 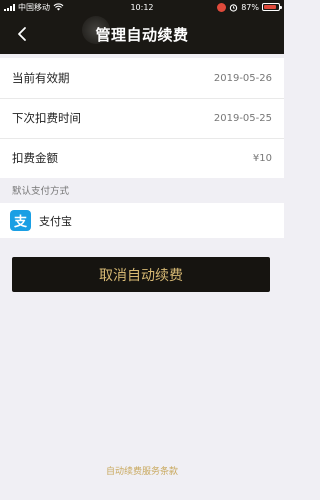 I want to click on battery-icon, so click(x=272, y=7).